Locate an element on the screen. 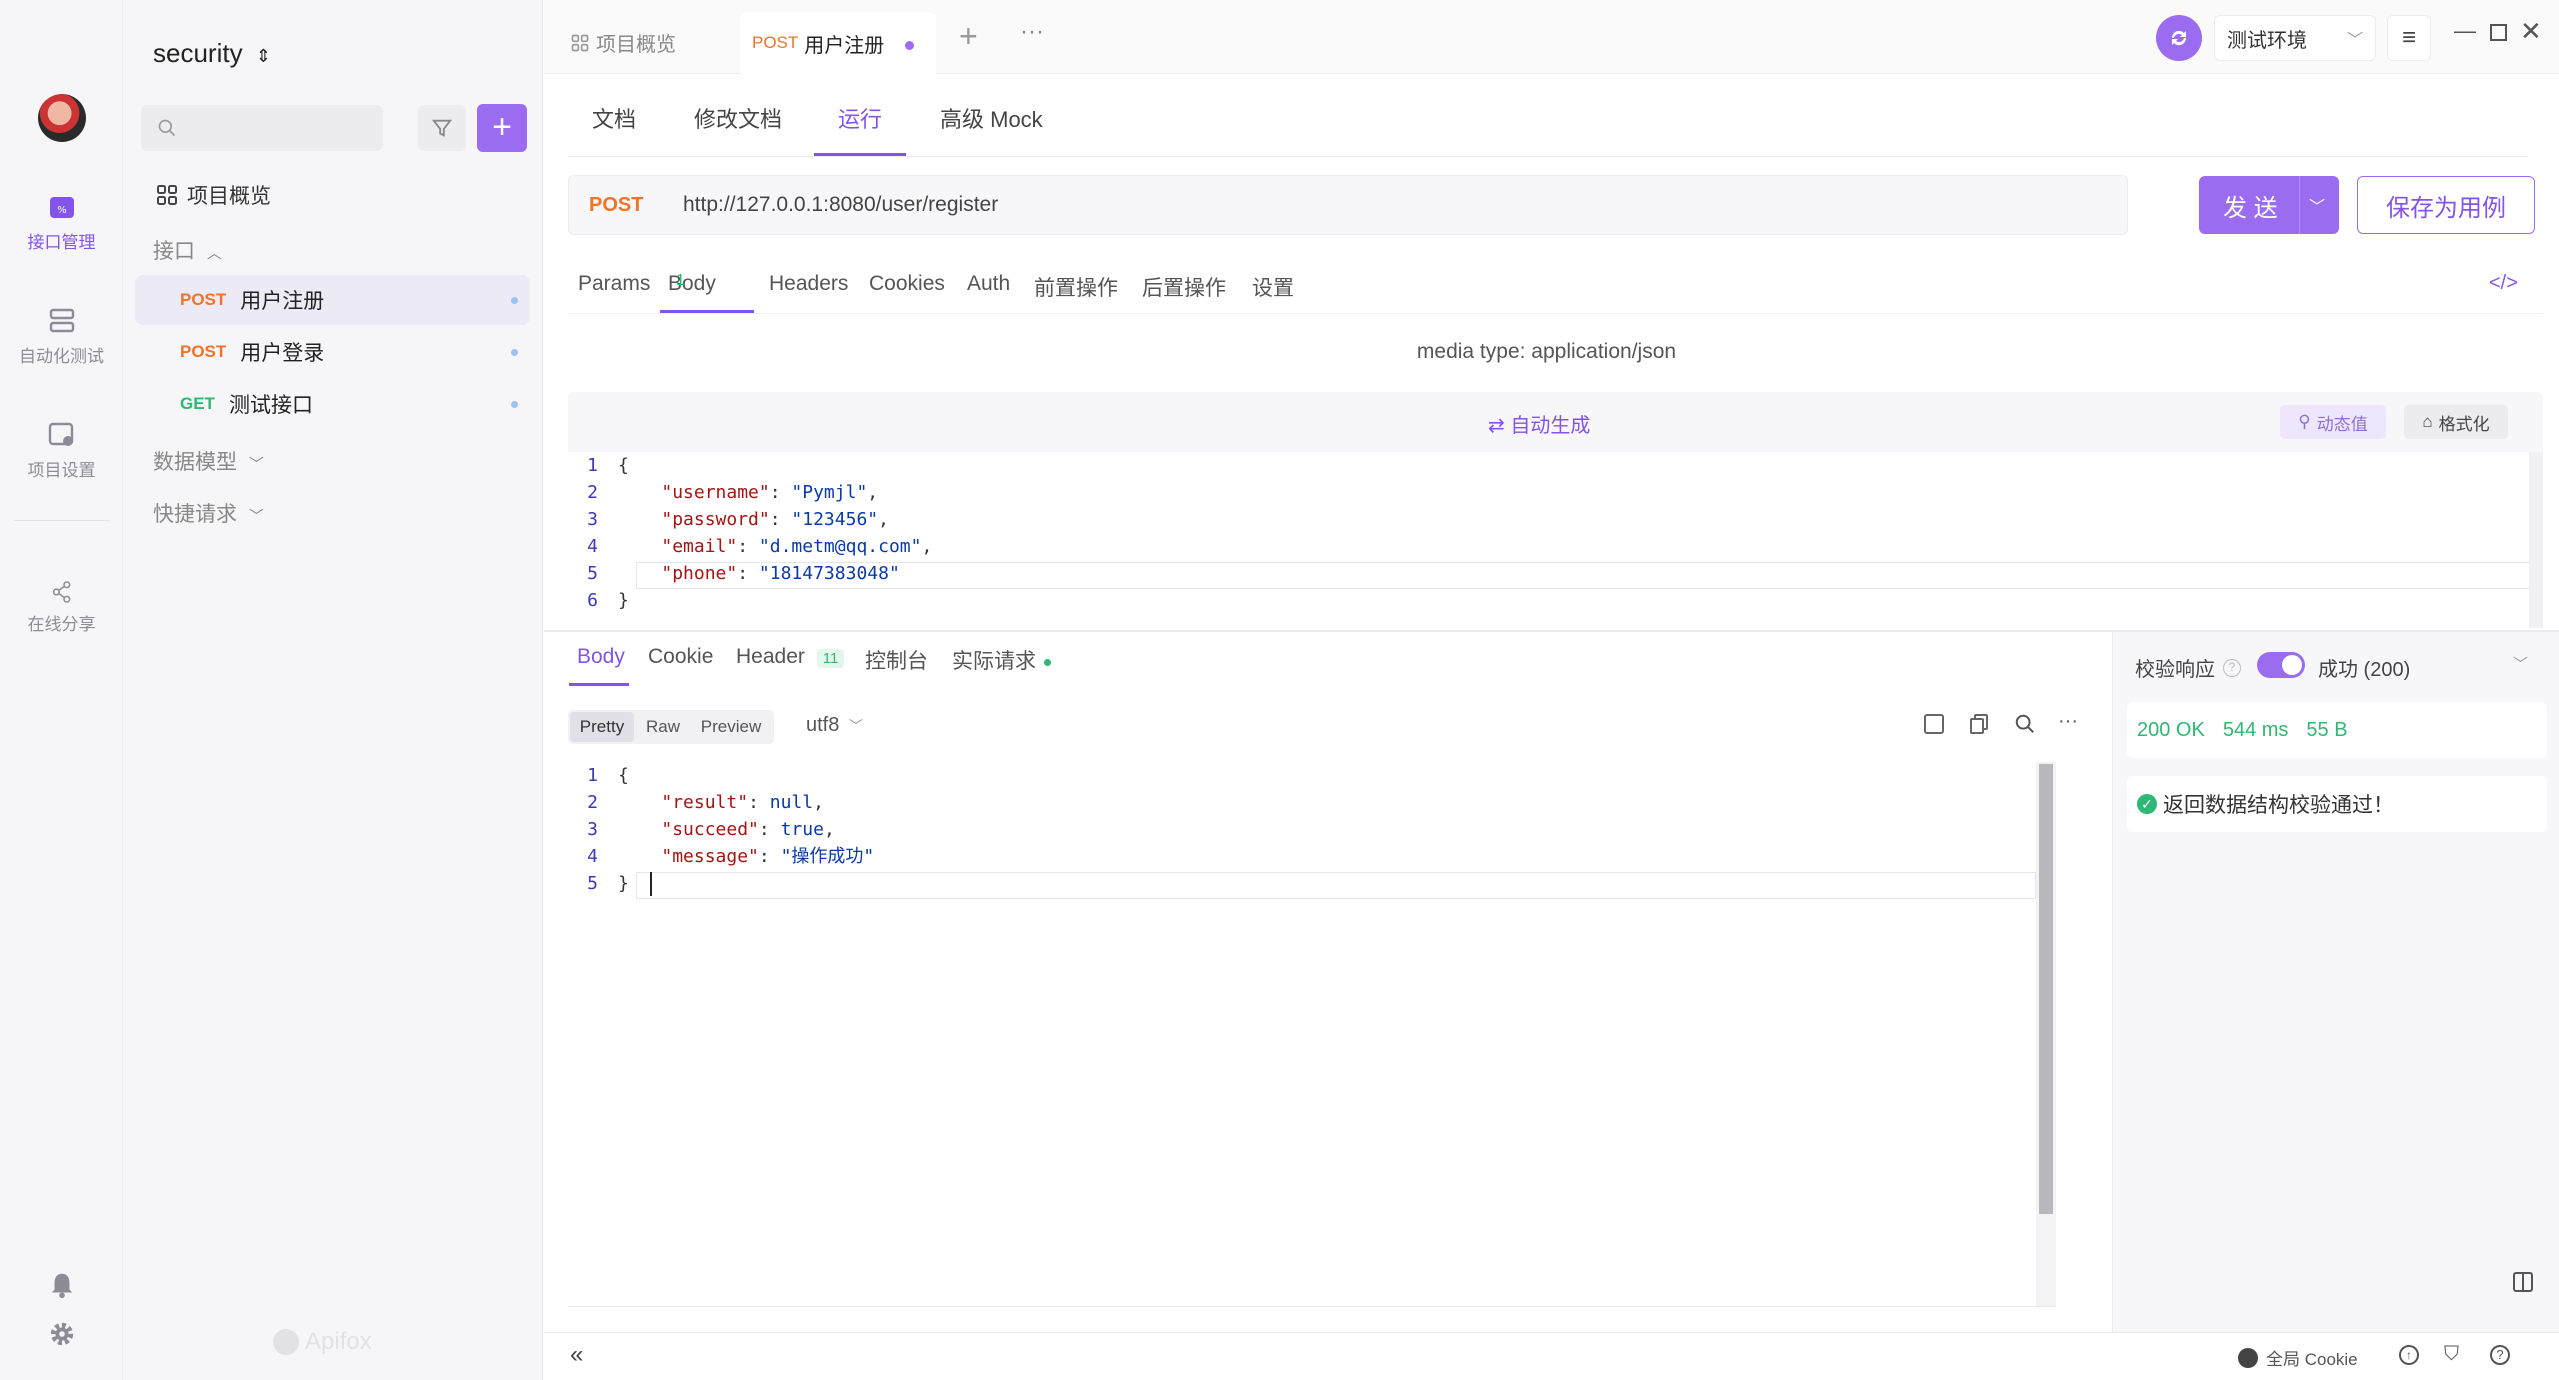 The image size is (2559, 1380). tab-run: 运行 is located at coordinates (860, 118).